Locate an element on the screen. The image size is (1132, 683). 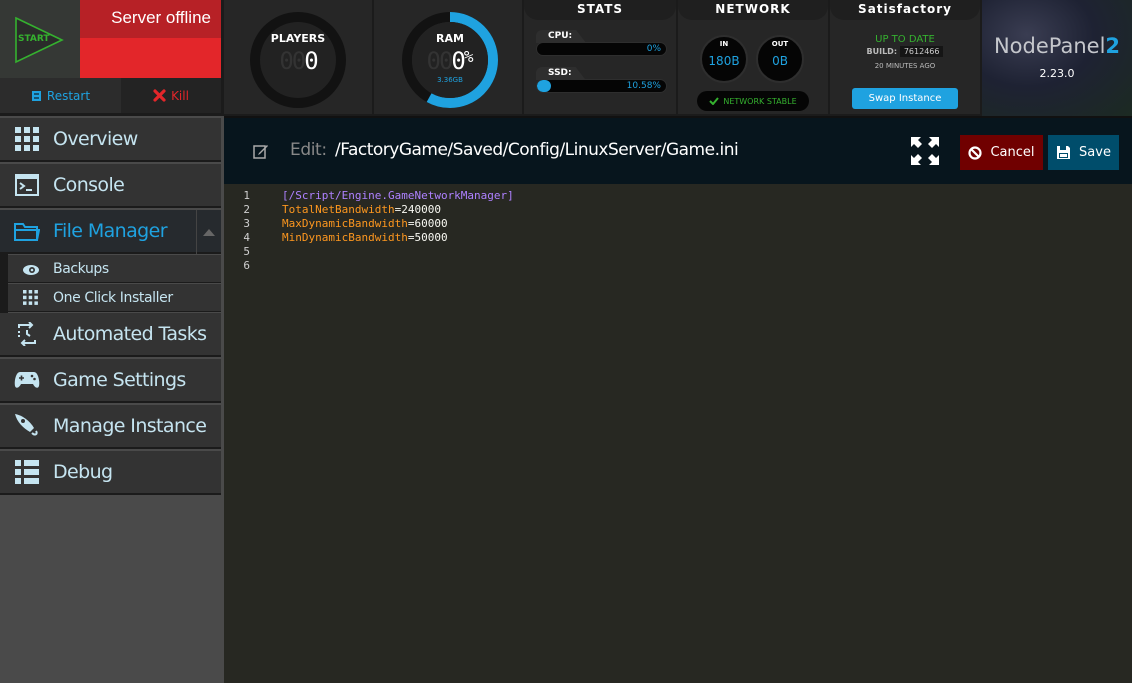
network-out-label: OUT is located at coordinates (780, 44).